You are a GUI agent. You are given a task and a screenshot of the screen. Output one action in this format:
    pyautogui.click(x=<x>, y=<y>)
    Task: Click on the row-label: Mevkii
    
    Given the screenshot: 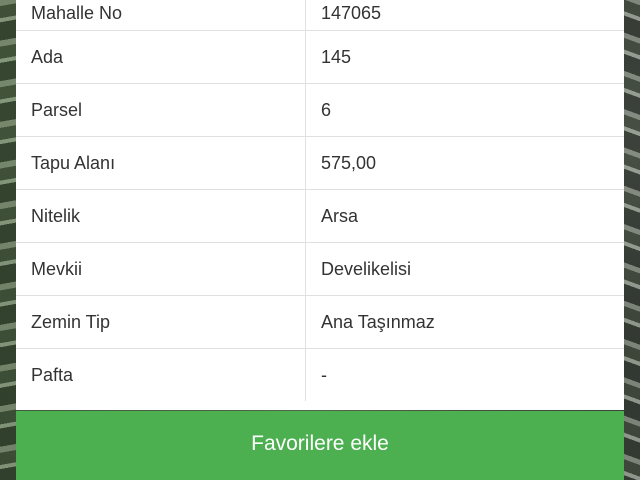 What is the action you would take?
    pyautogui.click(x=161, y=269)
    